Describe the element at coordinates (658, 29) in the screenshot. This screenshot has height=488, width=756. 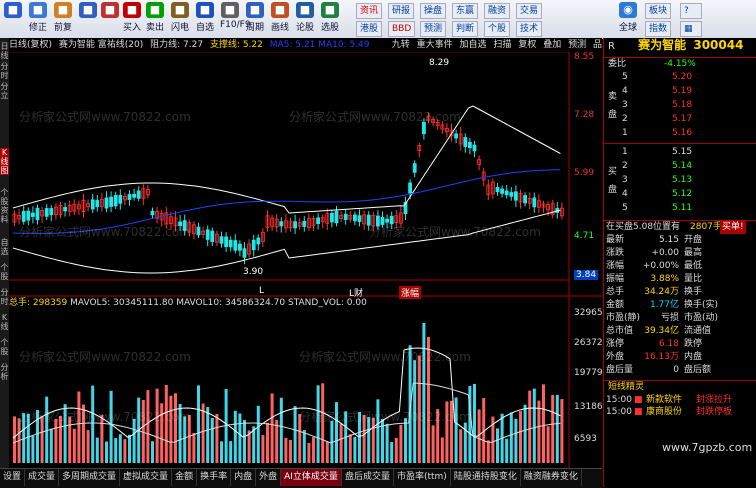
I see `index-button: 指数` at that location.